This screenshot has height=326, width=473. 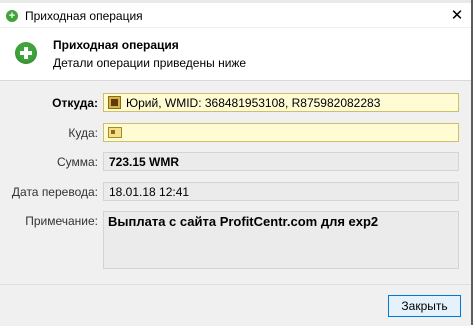 I want to click on date-value: 18.01.18 12:41, so click(x=149, y=192).